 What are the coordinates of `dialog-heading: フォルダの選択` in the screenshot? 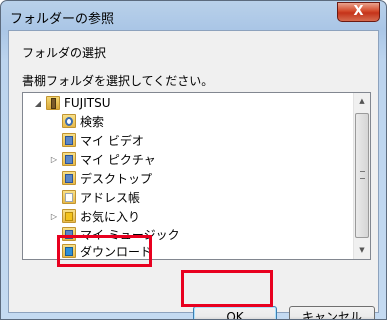 It's located at (64, 53).